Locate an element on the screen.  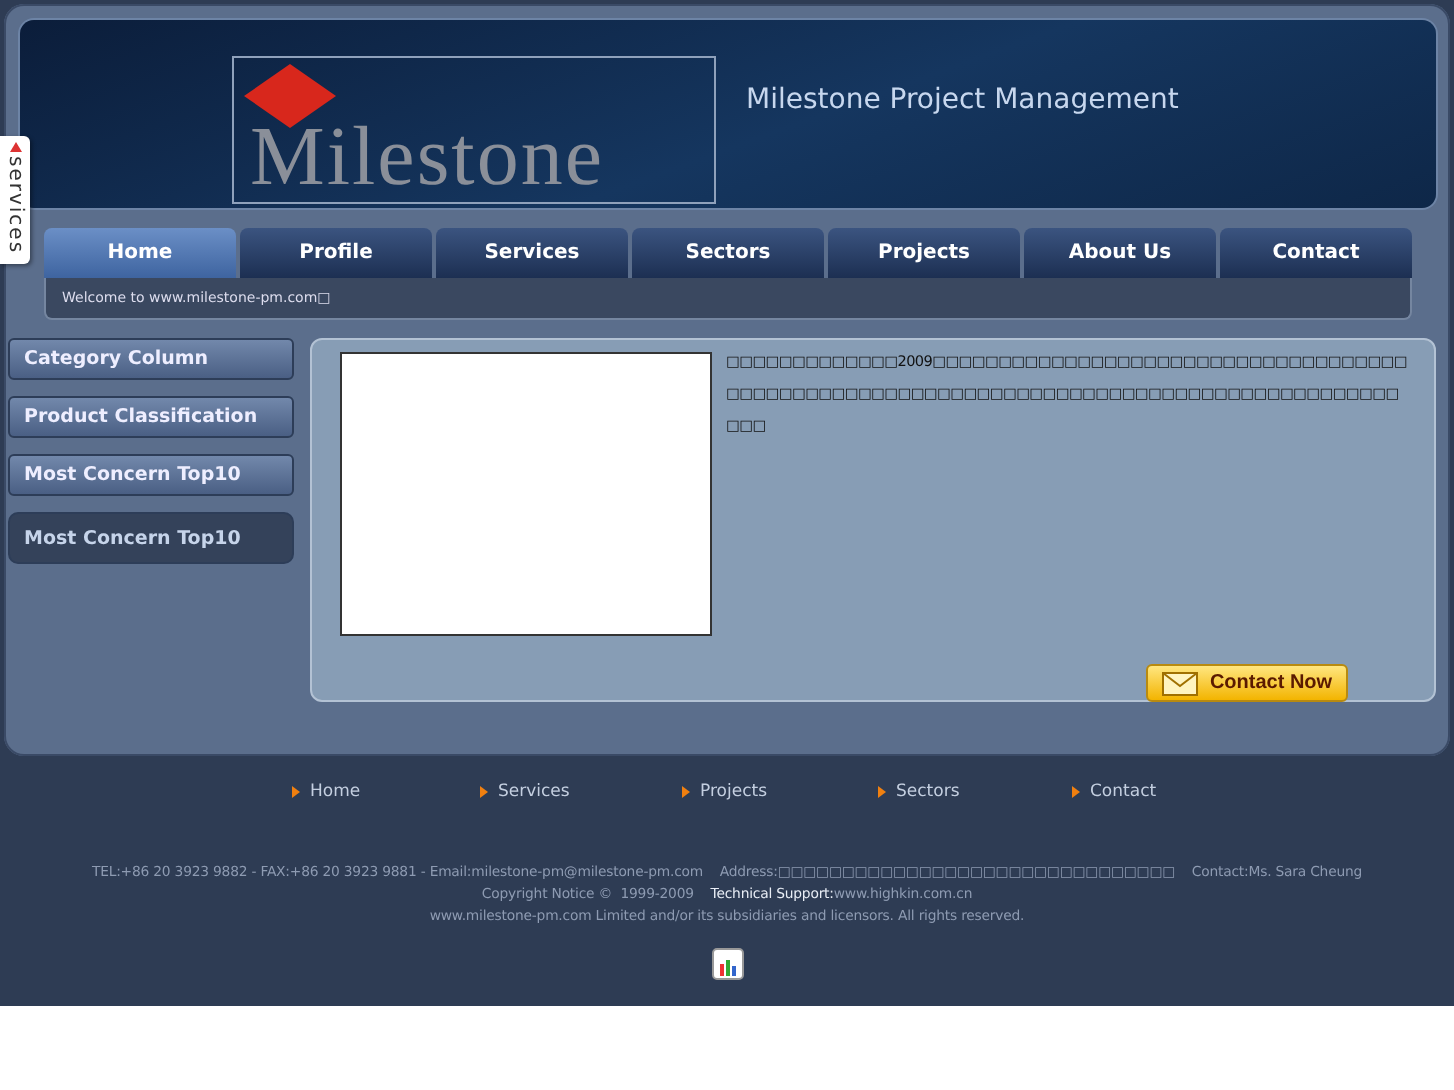
nav-tab: Profile is located at coordinates (336, 253).